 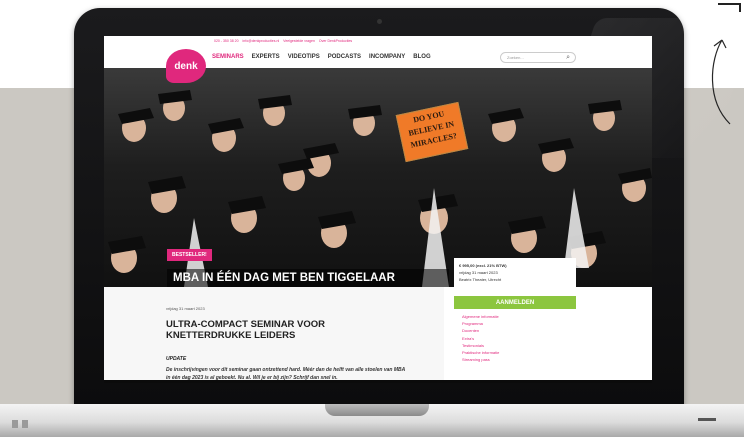 I want to click on faq-link: Veelgestelde vragen, so click(x=299, y=41).